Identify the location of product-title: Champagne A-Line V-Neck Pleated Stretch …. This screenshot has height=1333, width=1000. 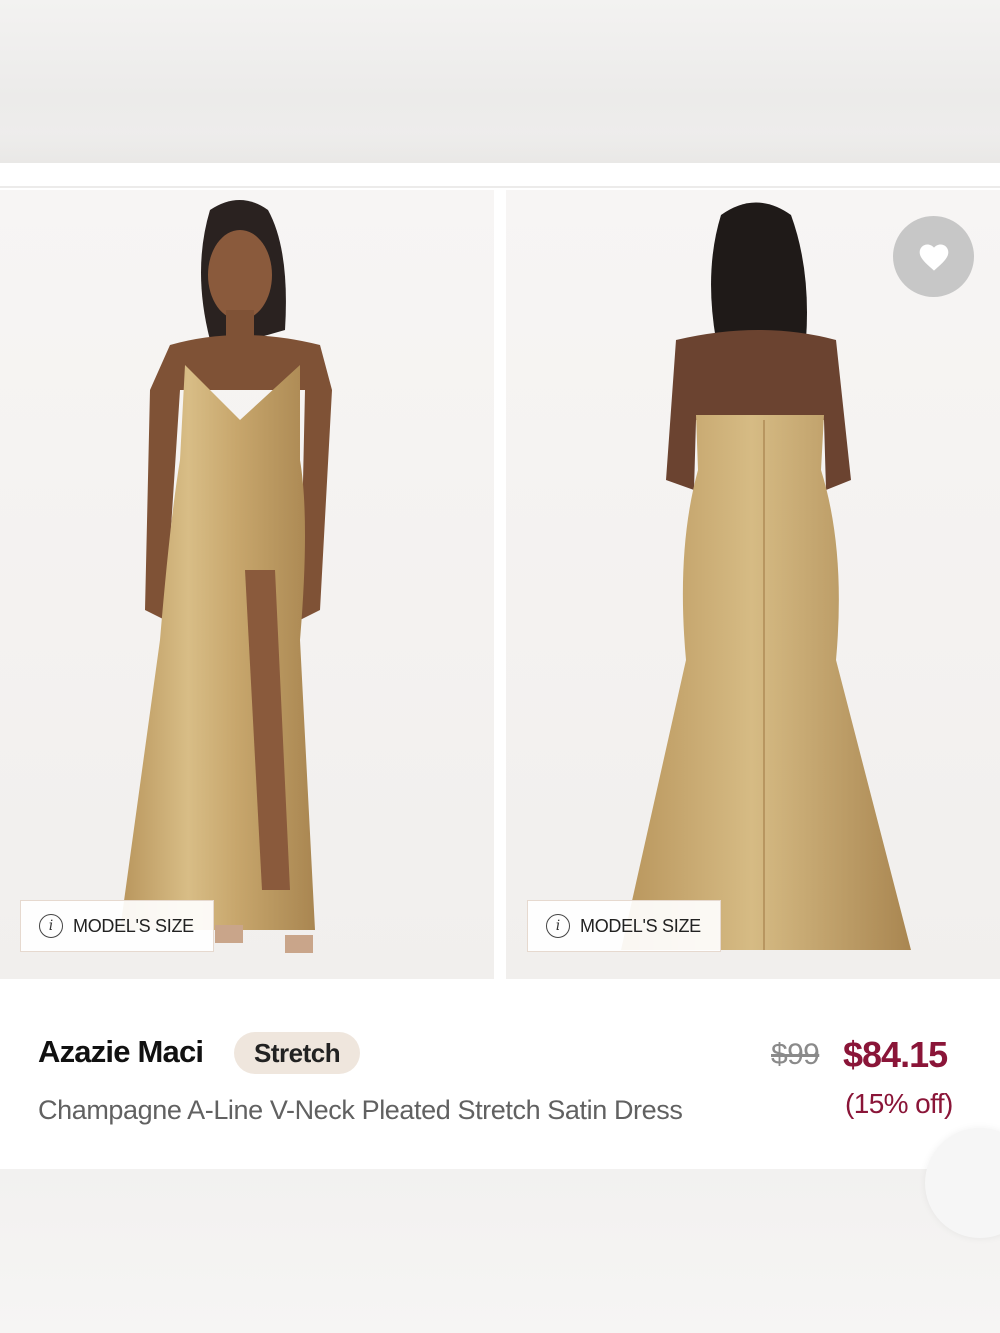
(388, 1110).